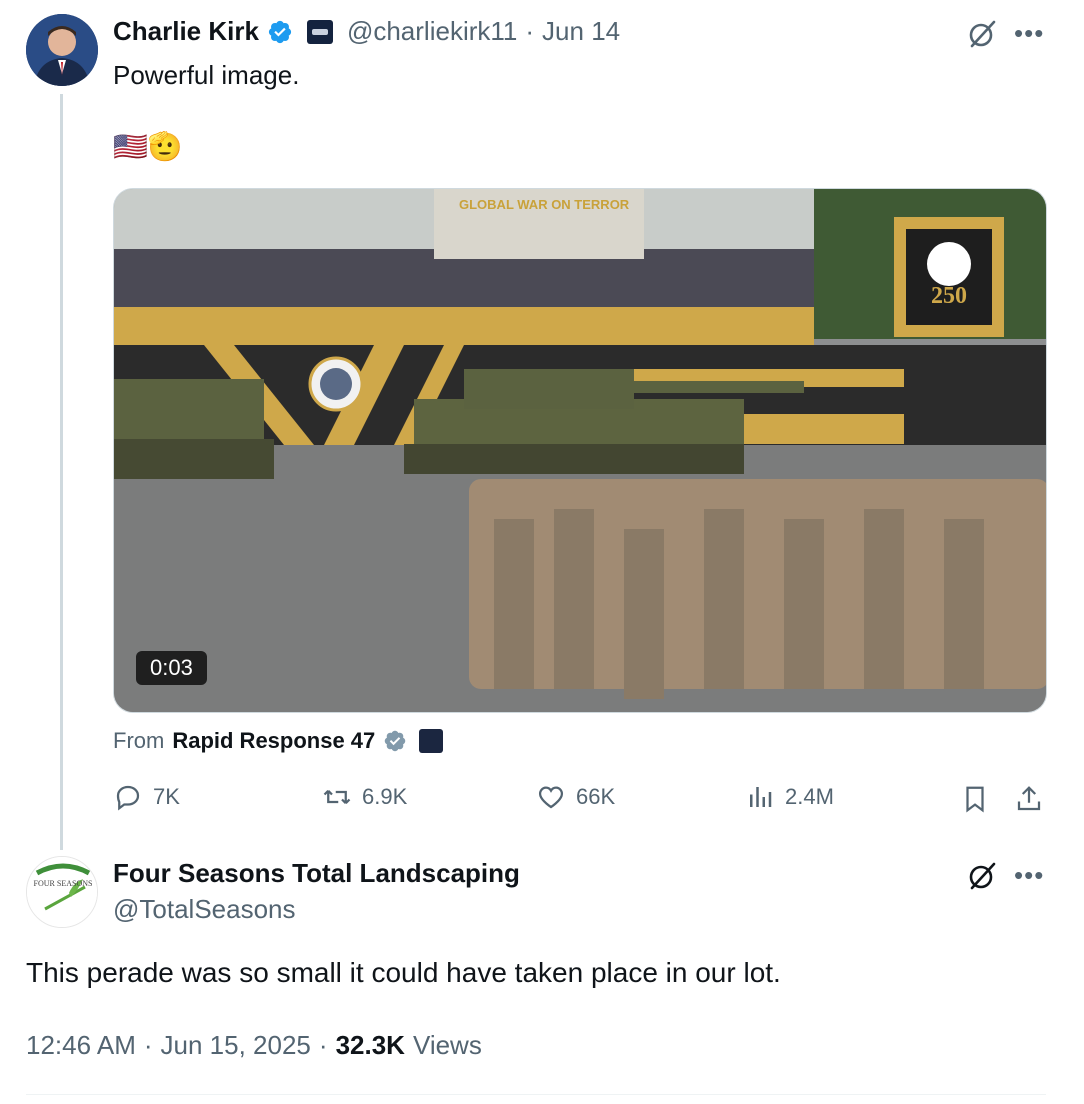  What do you see at coordinates (432, 31) in the screenshot?
I see `author-handle: @charliekirk11` at bounding box center [432, 31].